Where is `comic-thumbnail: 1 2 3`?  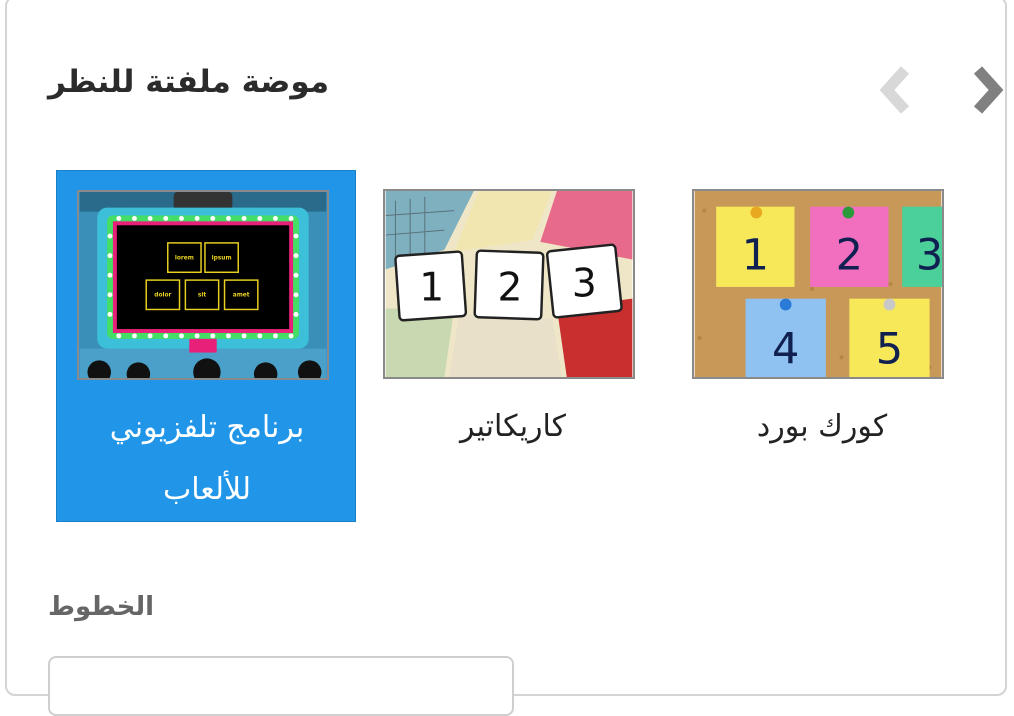 comic-thumbnail: 1 2 3 is located at coordinates (509, 284).